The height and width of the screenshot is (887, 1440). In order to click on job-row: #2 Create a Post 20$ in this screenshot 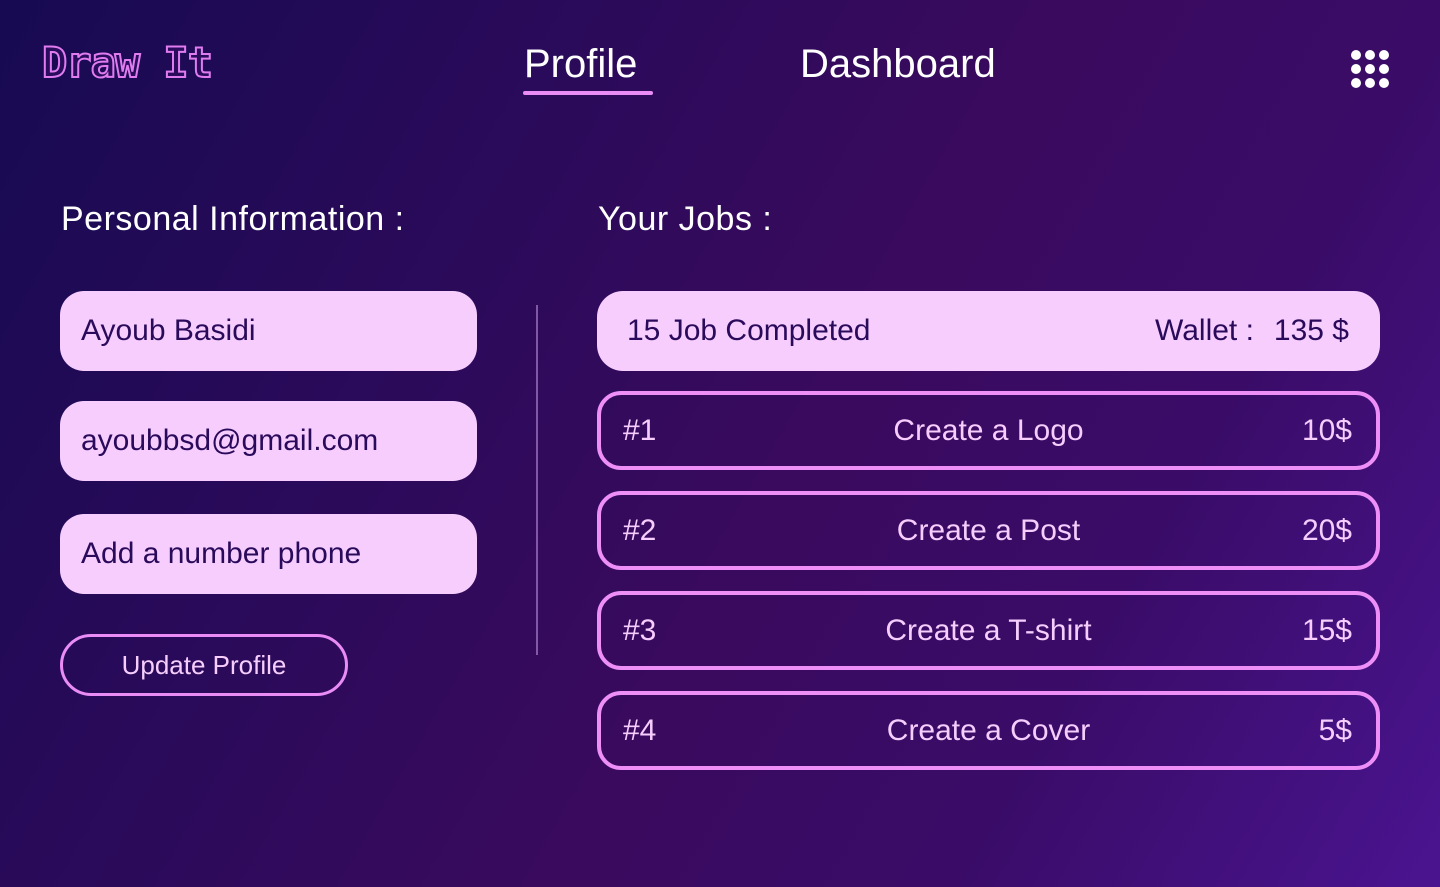, I will do `click(988, 530)`.